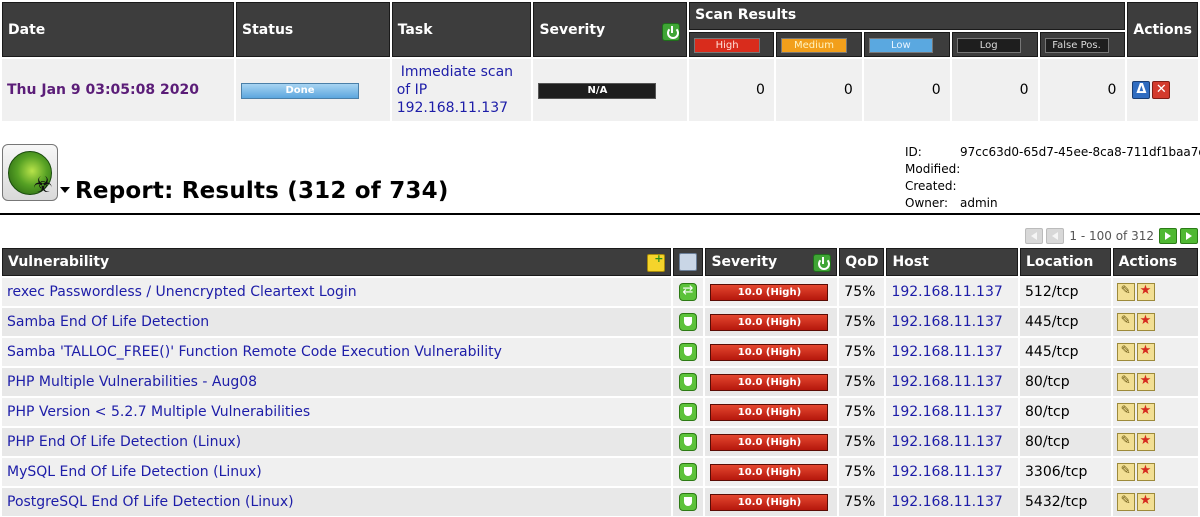  What do you see at coordinates (731, 44) in the screenshot?
I see `result-header-high: High` at bounding box center [731, 44].